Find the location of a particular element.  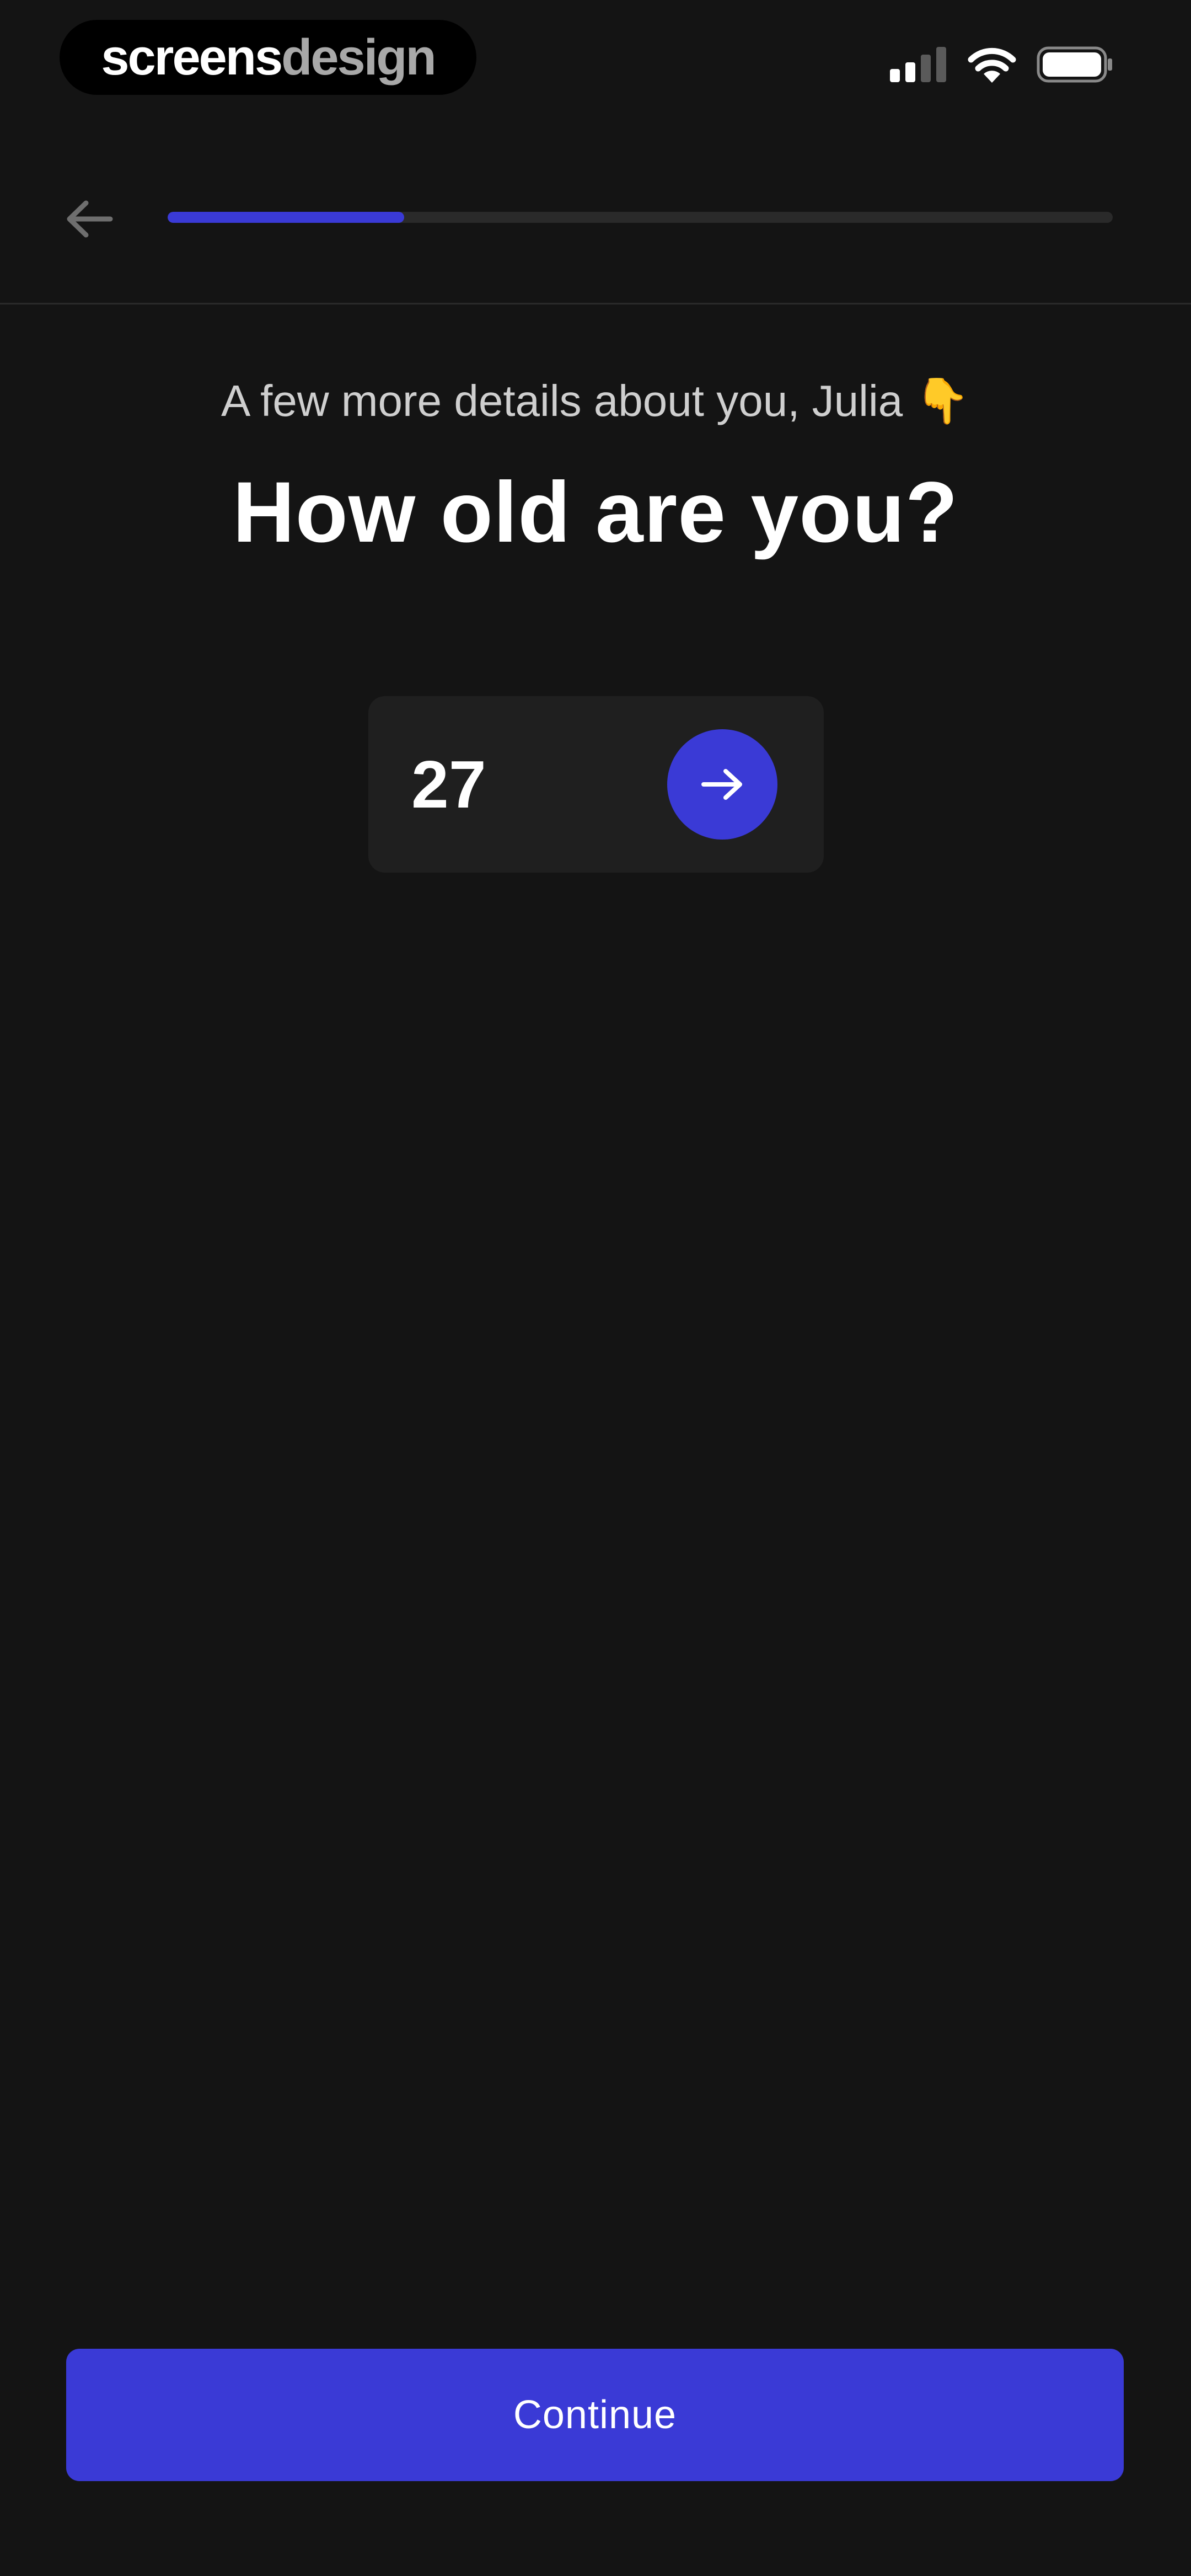

progress-bar-fill is located at coordinates (286, 217).